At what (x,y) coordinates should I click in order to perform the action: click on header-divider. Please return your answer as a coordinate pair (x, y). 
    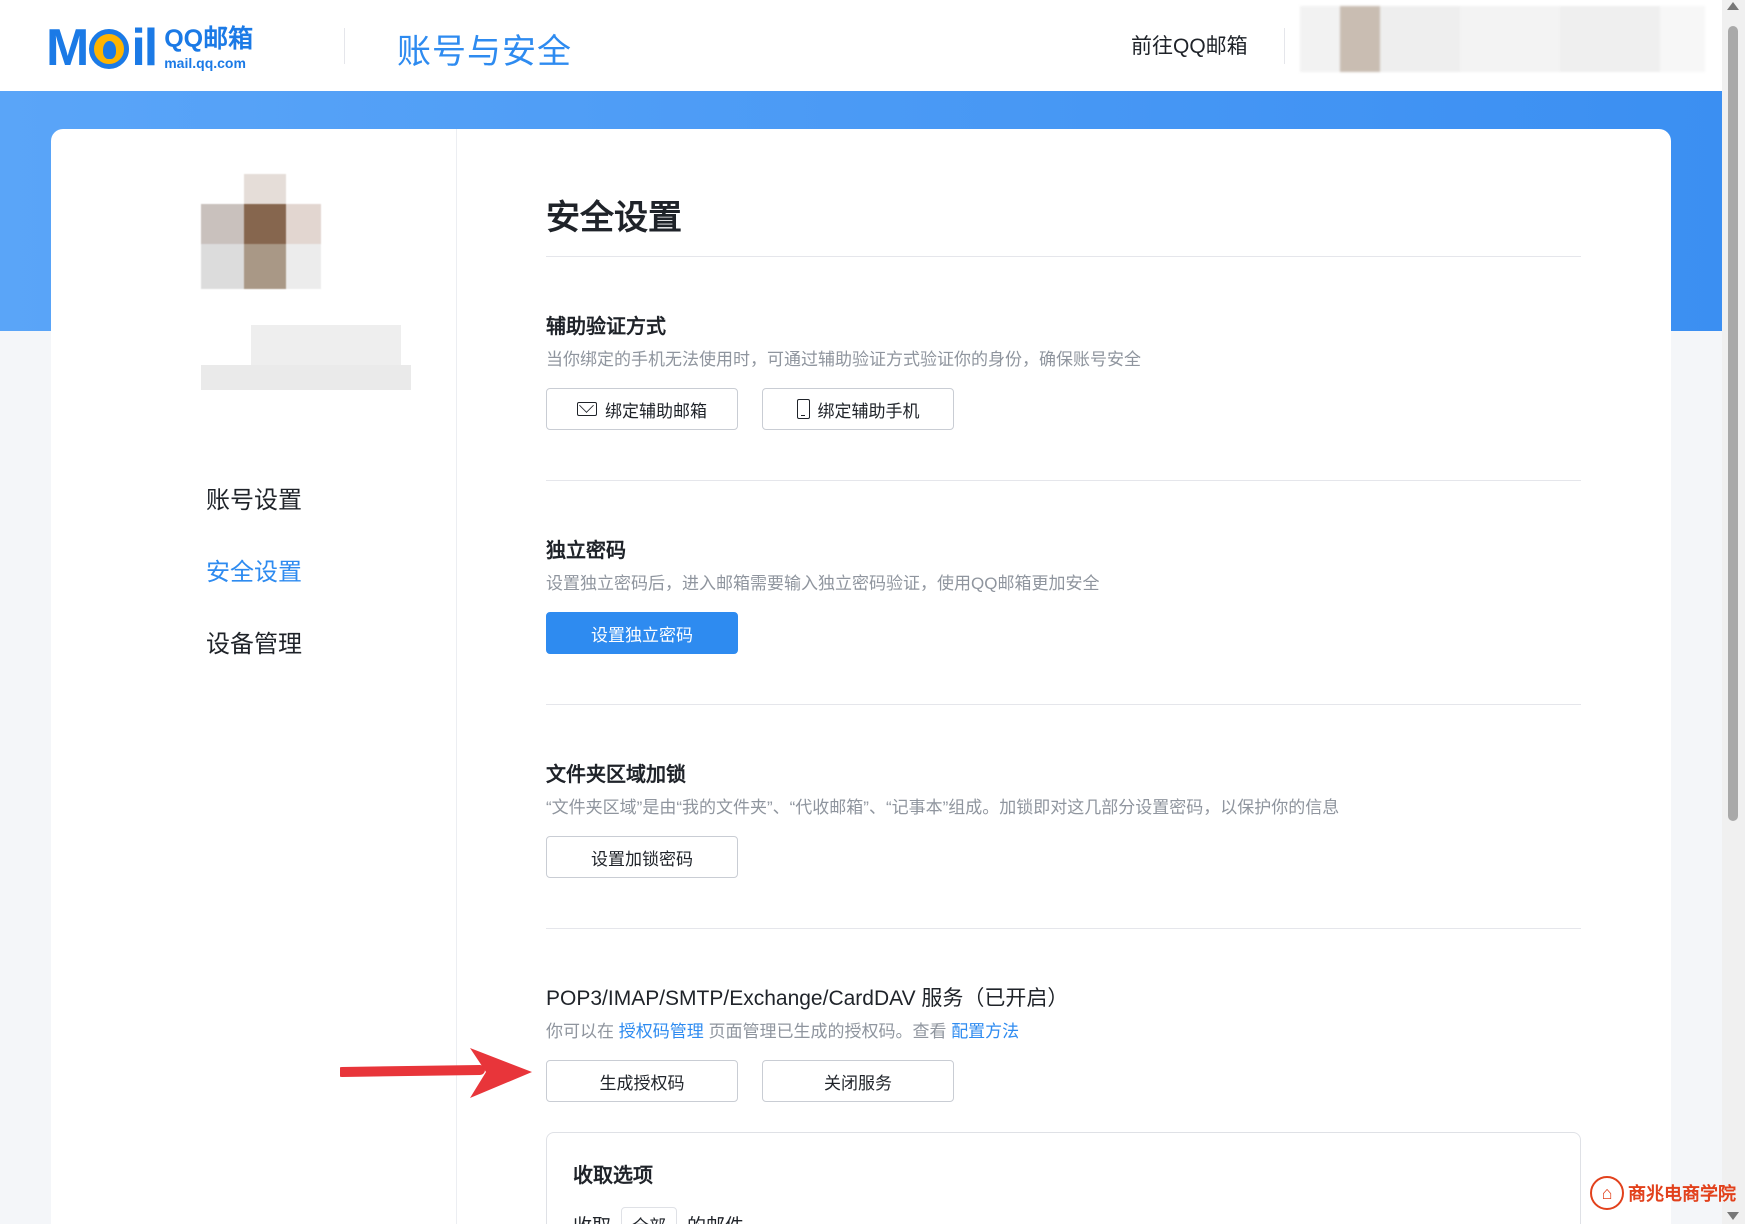
    Looking at the image, I should click on (344, 46).